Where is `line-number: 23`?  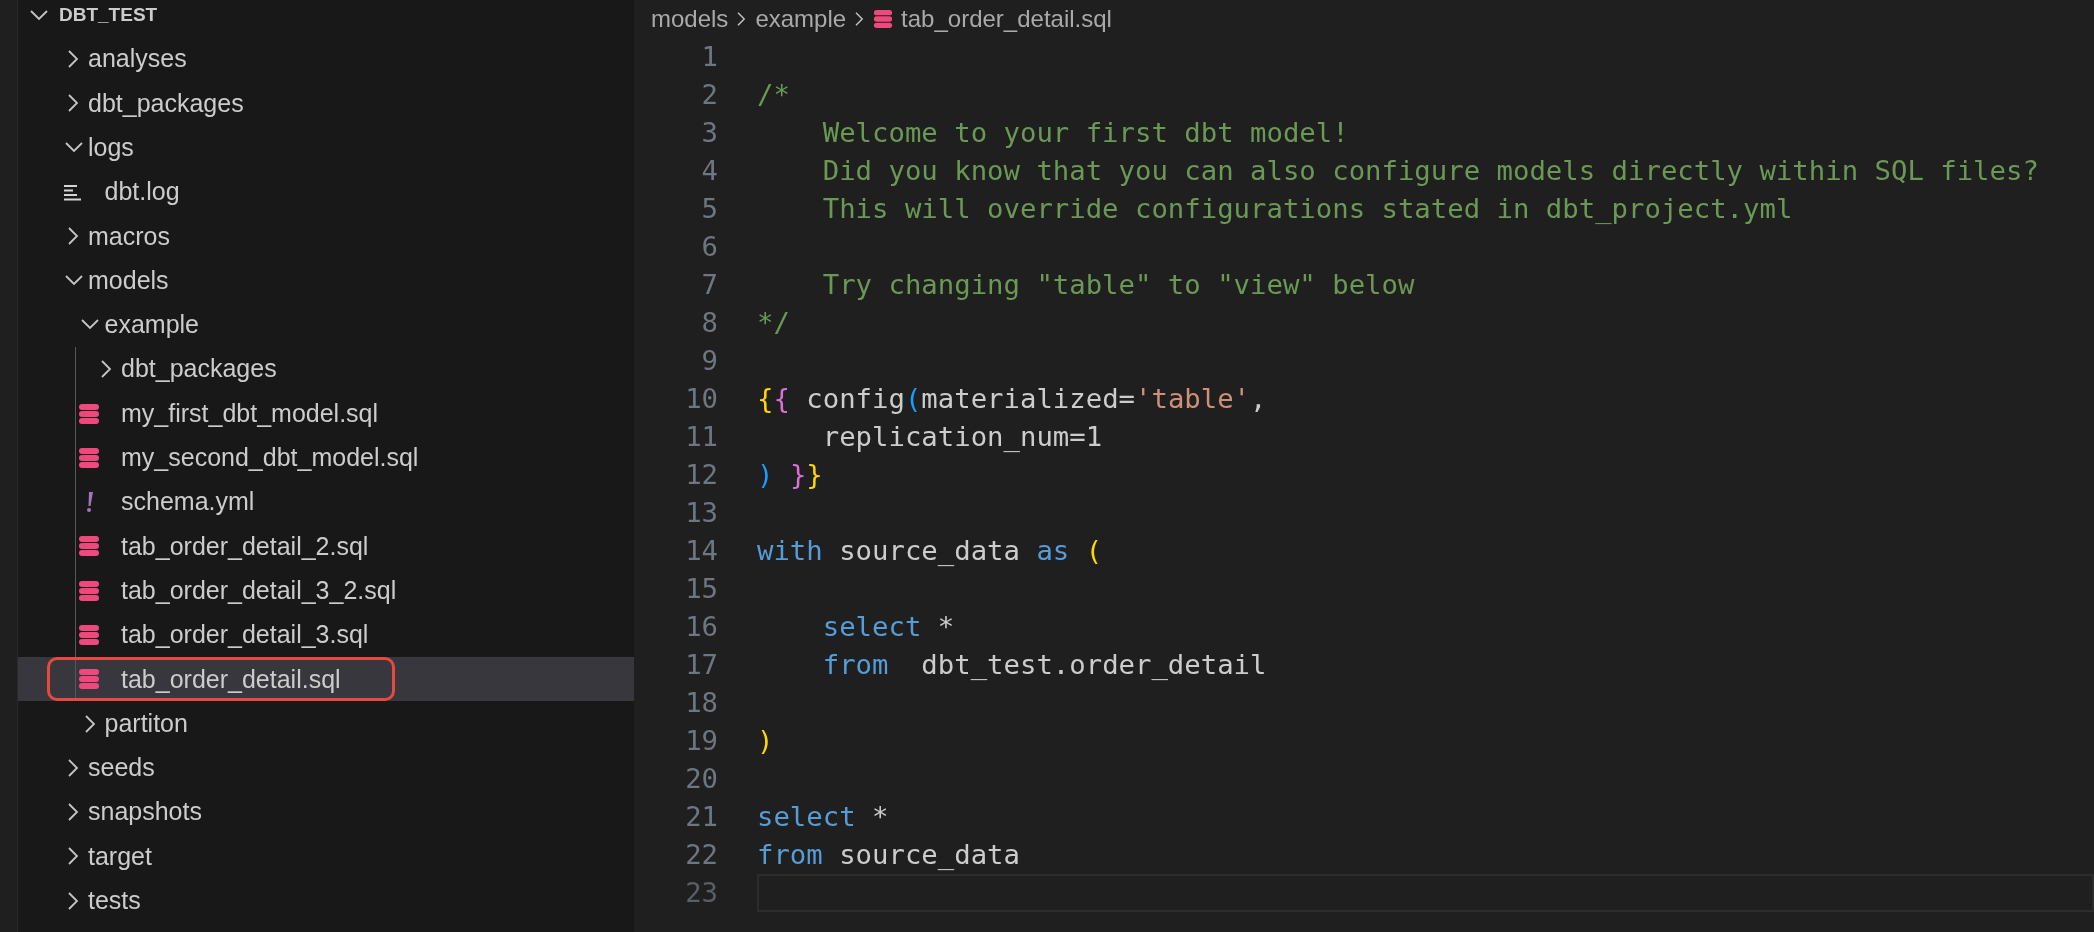 line-number: 23 is located at coordinates (701, 892).